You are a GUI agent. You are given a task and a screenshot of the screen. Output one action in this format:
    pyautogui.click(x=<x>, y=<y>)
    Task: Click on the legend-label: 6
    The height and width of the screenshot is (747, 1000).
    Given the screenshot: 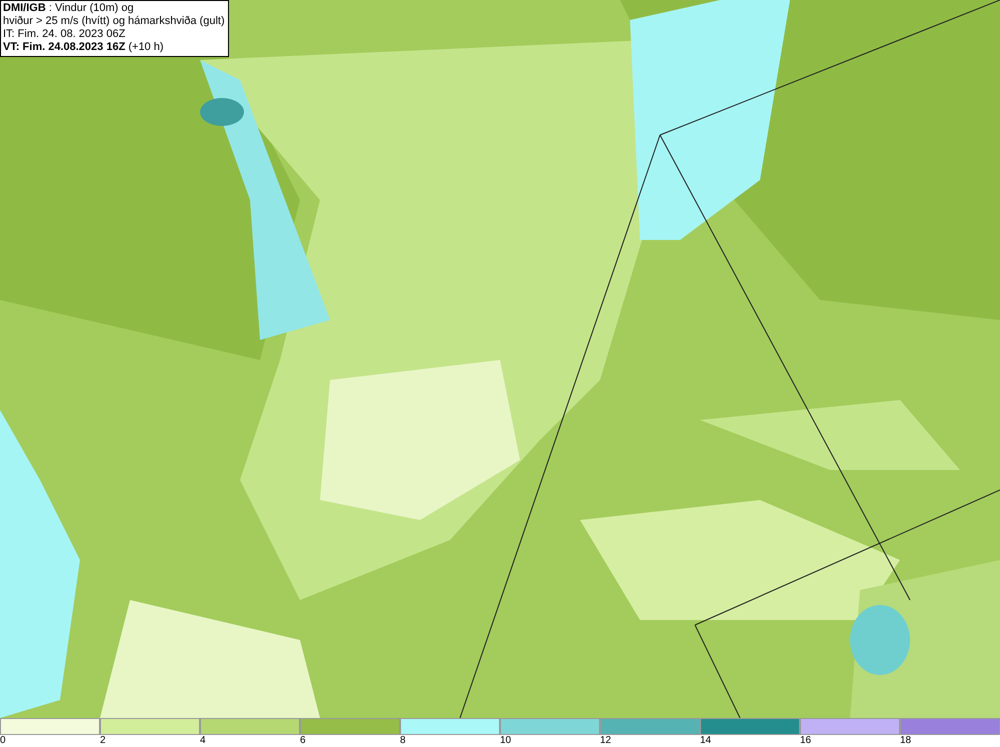 What is the action you would take?
    pyautogui.click(x=303, y=741)
    